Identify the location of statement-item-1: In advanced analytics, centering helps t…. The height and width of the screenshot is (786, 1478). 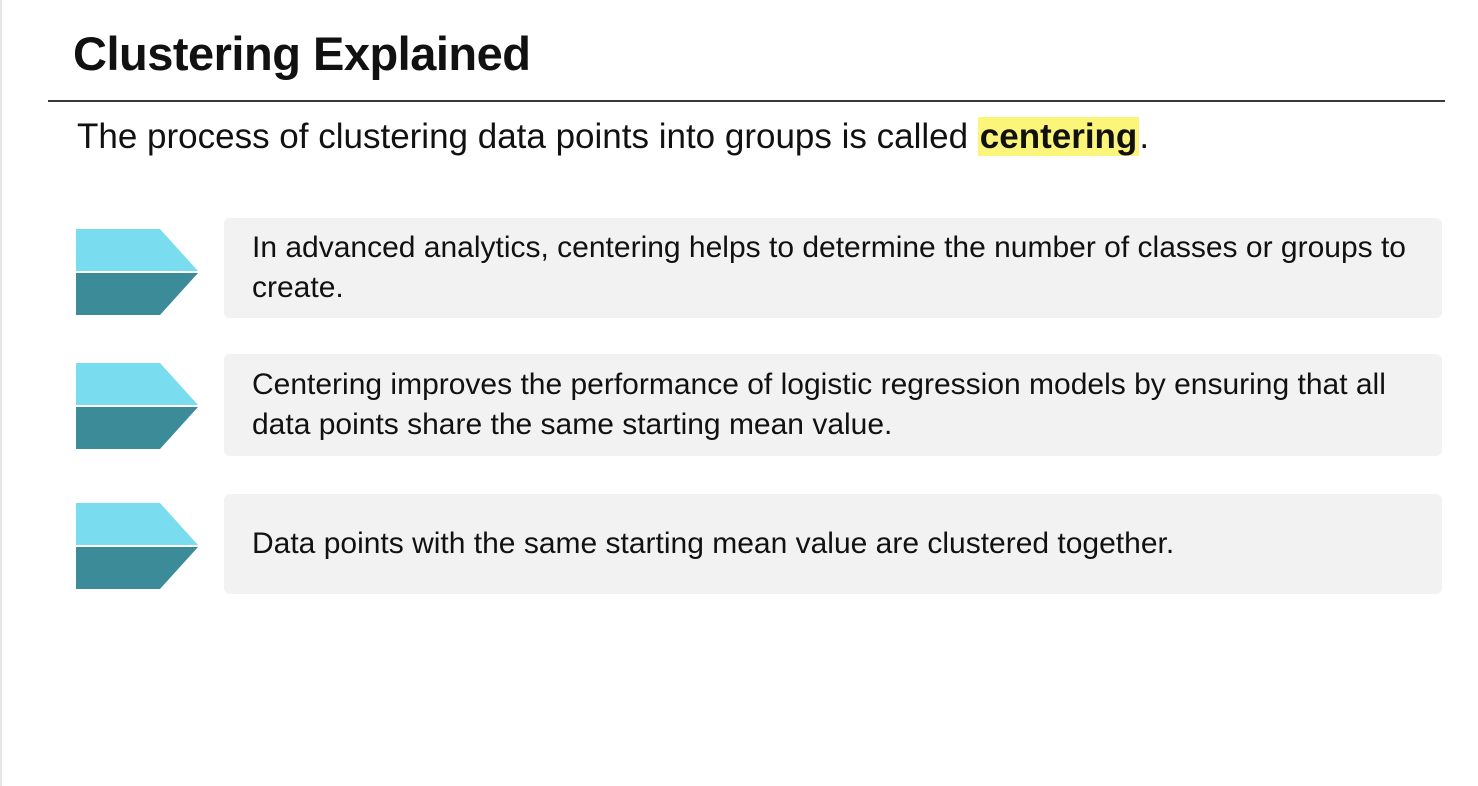
(760, 268).